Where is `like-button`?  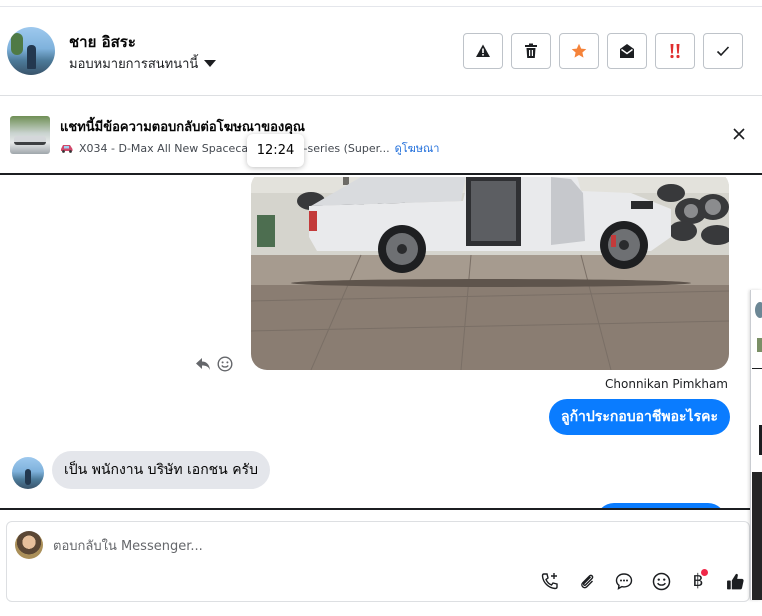
like-button is located at coordinates (735, 581).